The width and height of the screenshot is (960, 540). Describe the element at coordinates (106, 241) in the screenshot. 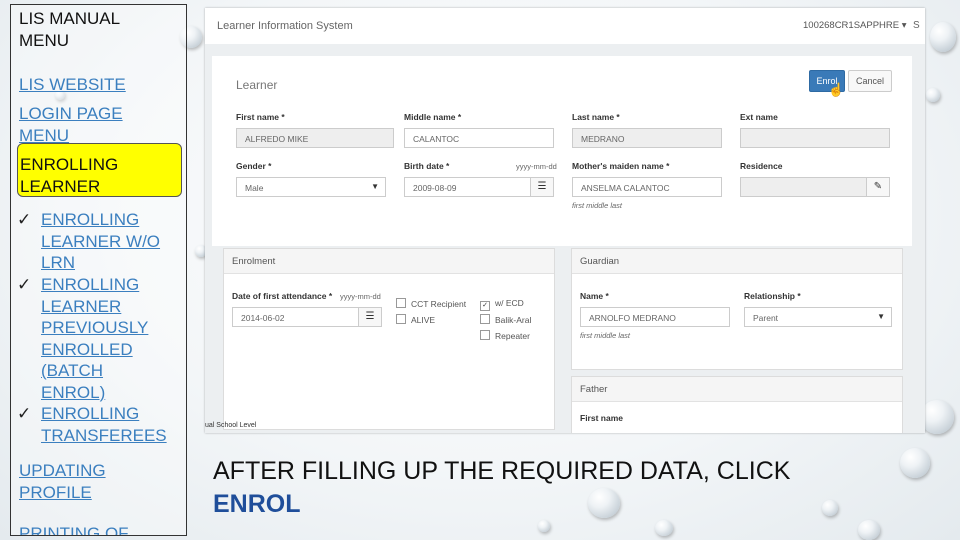

I see `submenu-link: ENROLLING LEARNER W/O LRN` at that location.